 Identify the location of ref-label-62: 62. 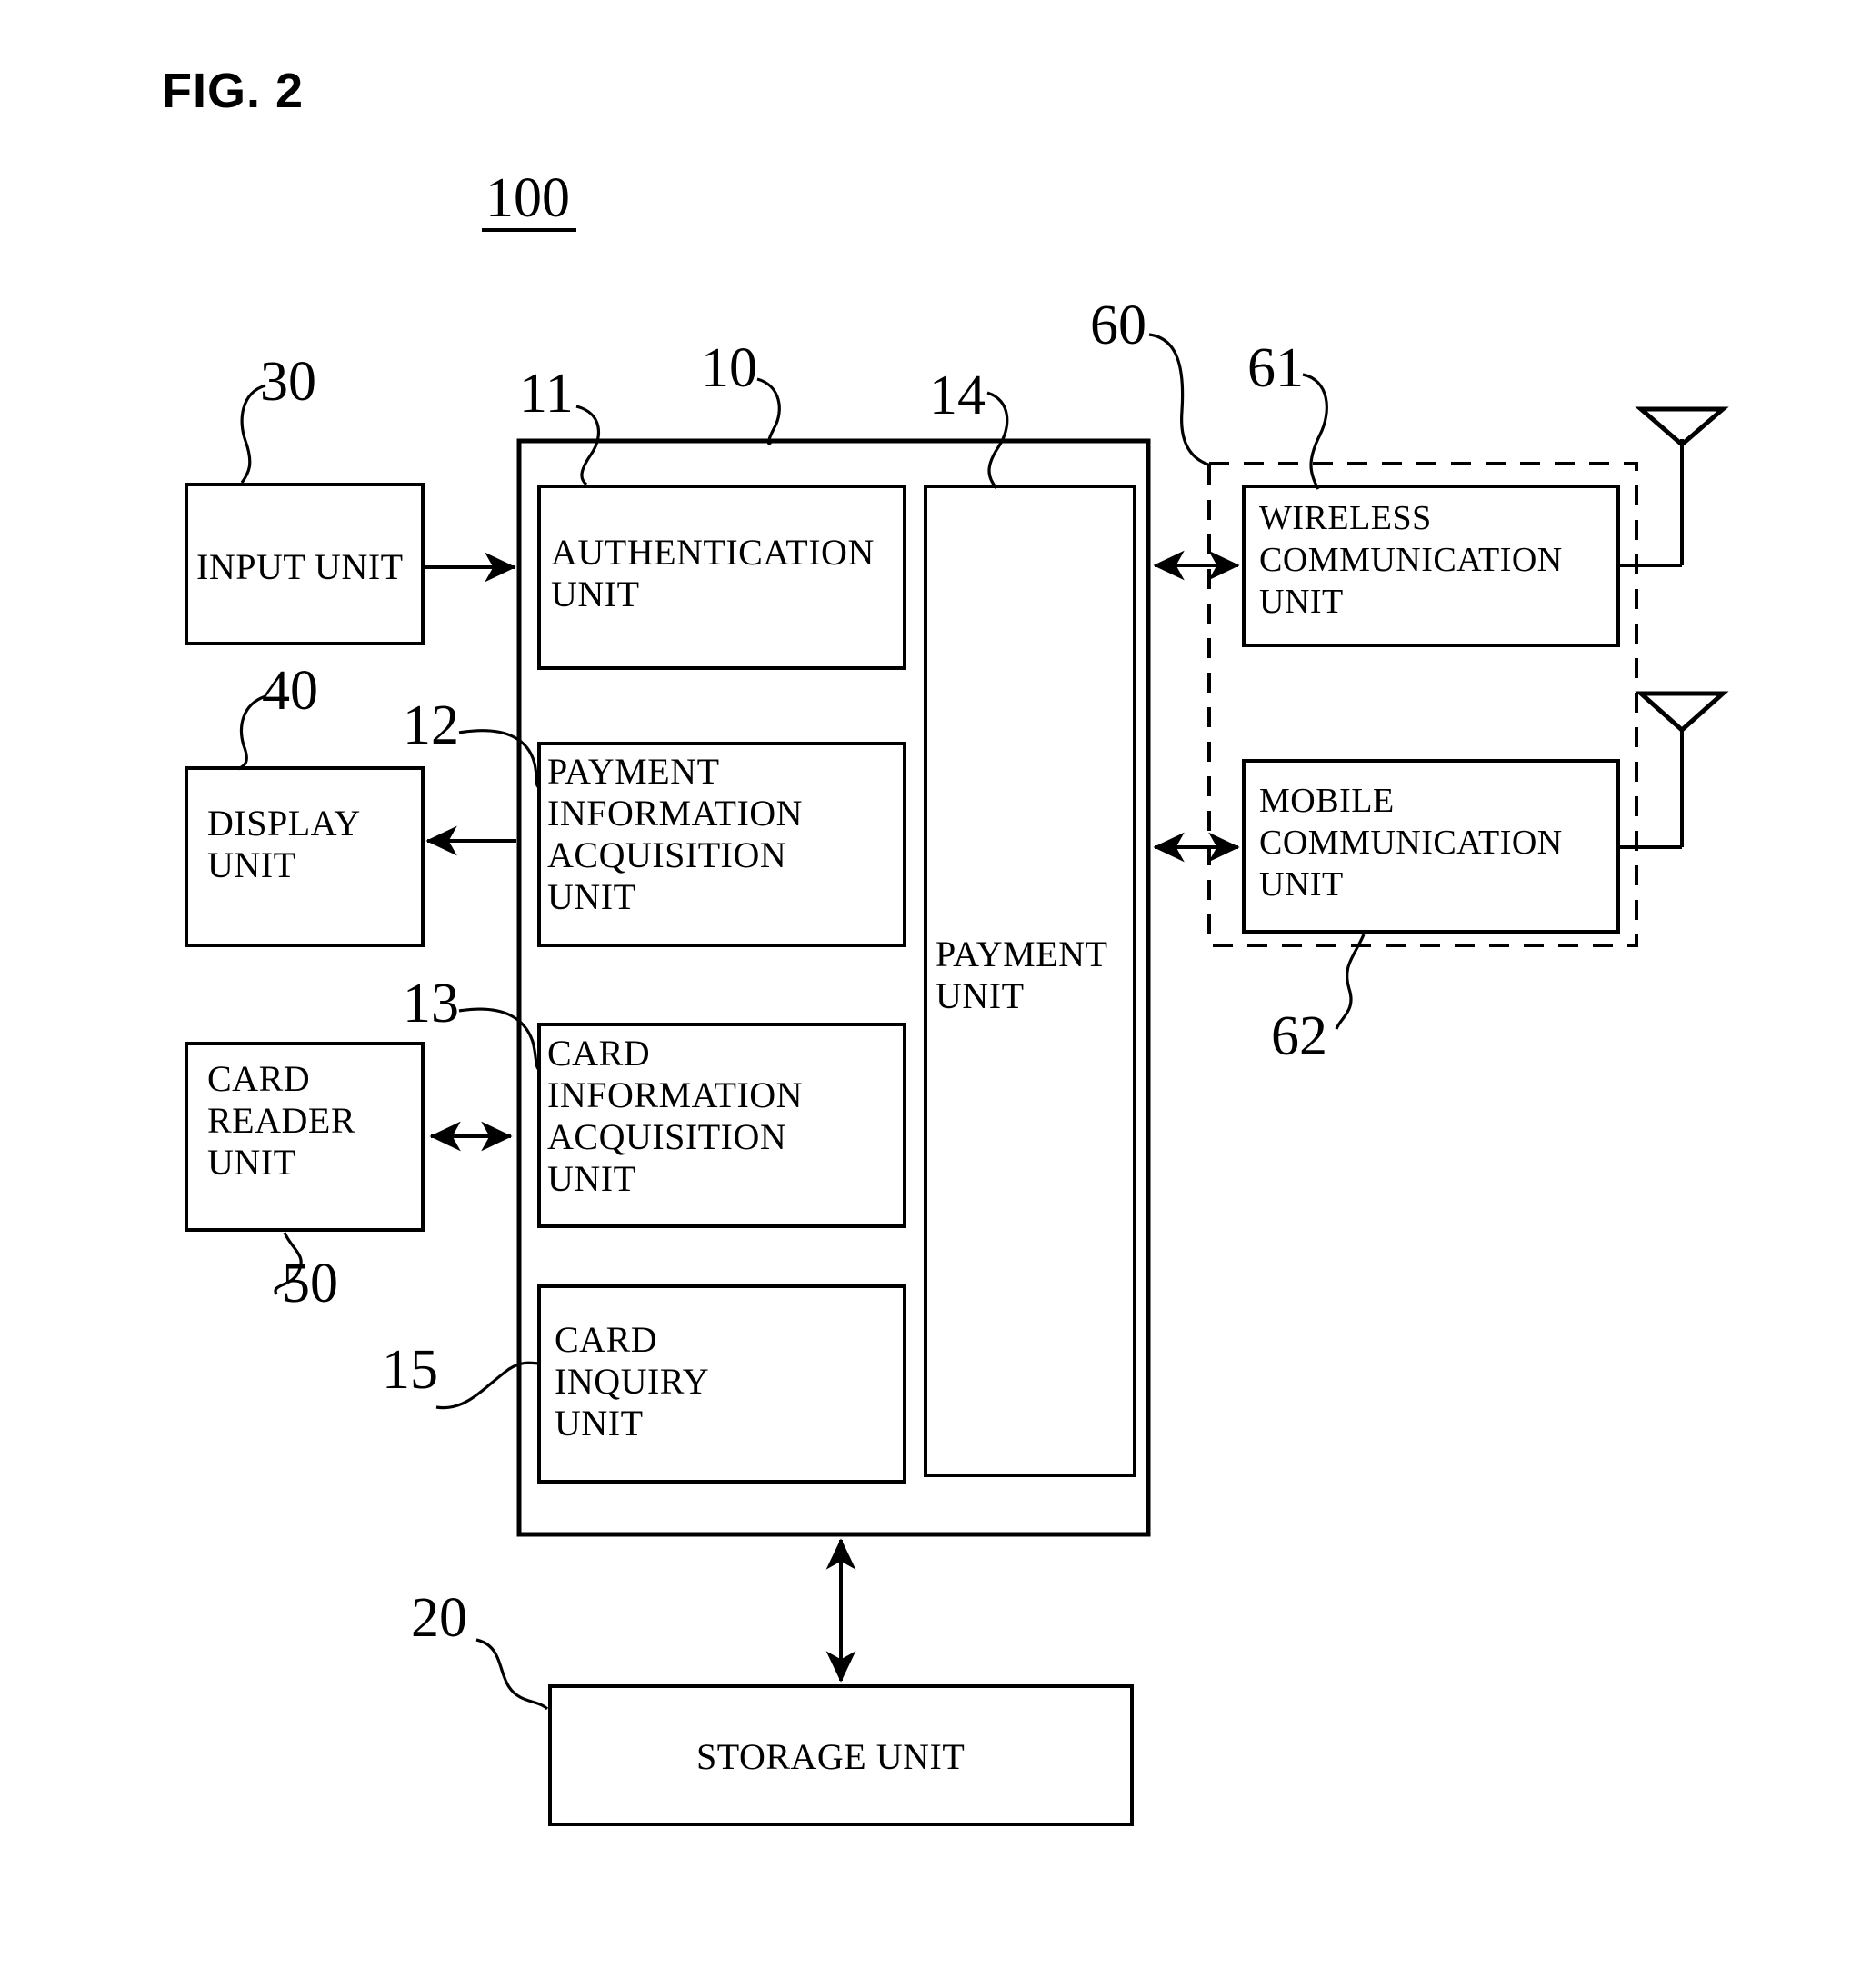
(1299, 1036).